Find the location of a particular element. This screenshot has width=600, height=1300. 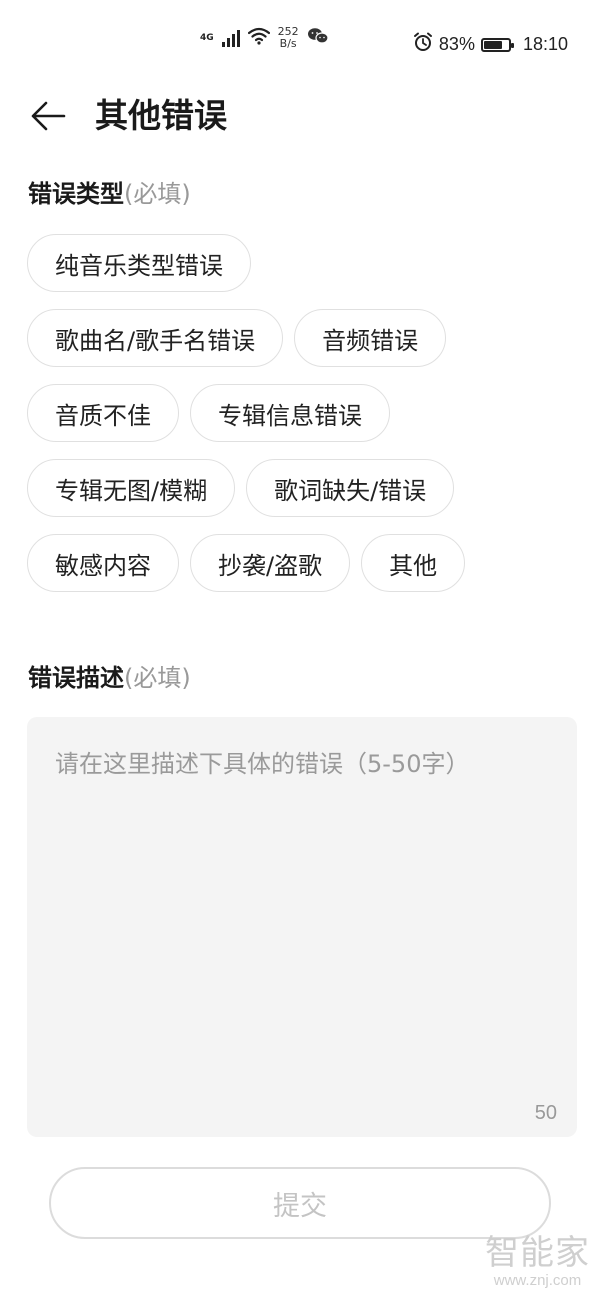

error-type-heading: 错误类型(必填) is located at coordinates (109, 194).